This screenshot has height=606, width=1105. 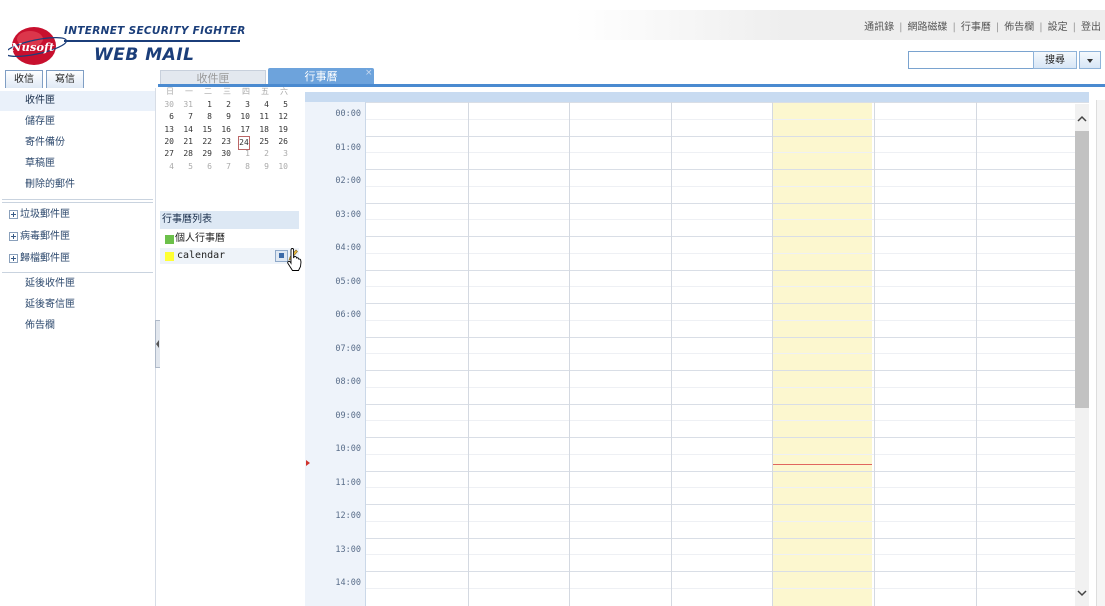 What do you see at coordinates (976, 27) in the screenshot?
I see `link-calendar: 行事曆` at bounding box center [976, 27].